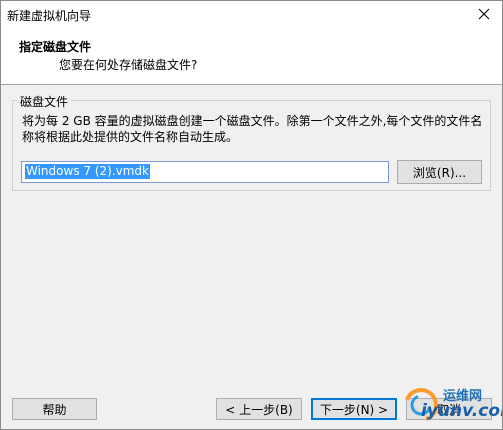  Describe the element at coordinates (251, 15) in the screenshot. I see `title-bar: 新建虚拟机向导` at that location.